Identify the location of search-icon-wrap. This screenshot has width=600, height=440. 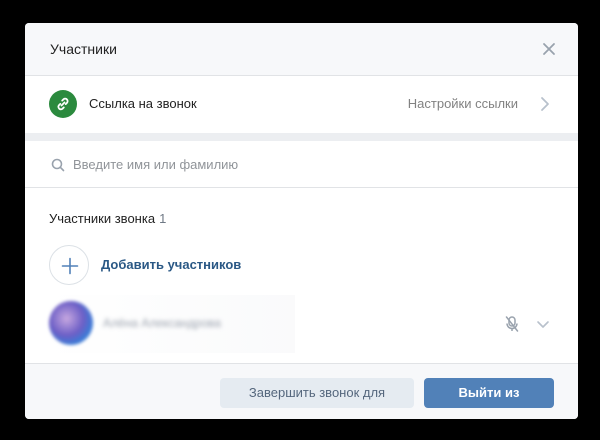
(58, 167).